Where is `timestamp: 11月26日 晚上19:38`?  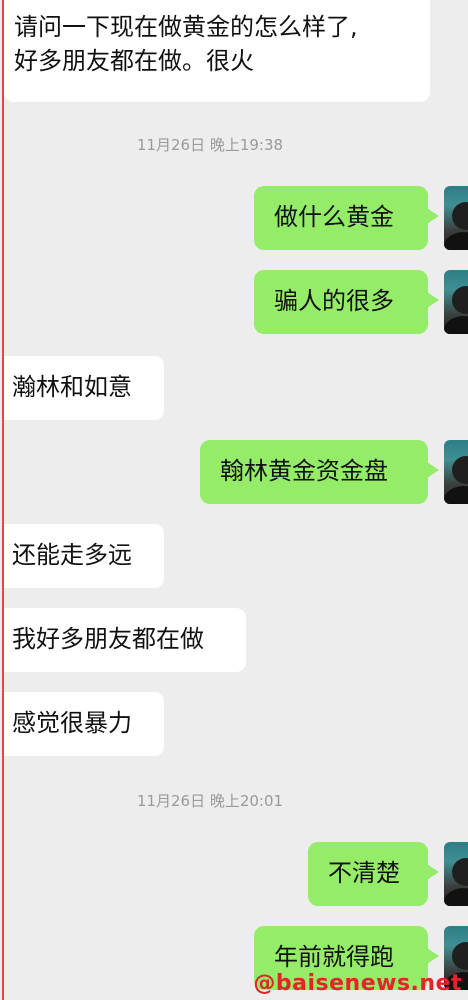 timestamp: 11月26日 晚上19:38 is located at coordinates (210, 145).